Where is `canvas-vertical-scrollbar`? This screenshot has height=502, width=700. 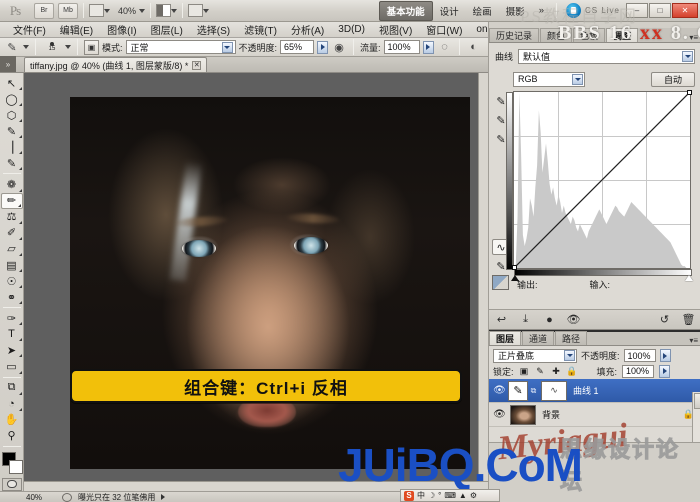 canvas-vertical-scrollbar is located at coordinates (483, 277).